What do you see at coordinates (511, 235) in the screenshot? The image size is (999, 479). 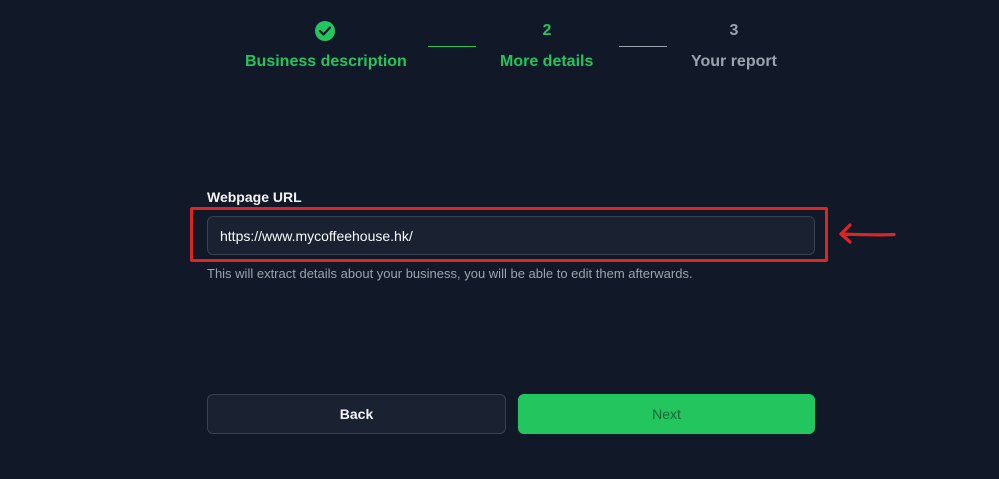 I see `url-input` at bounding box center [511, 235].